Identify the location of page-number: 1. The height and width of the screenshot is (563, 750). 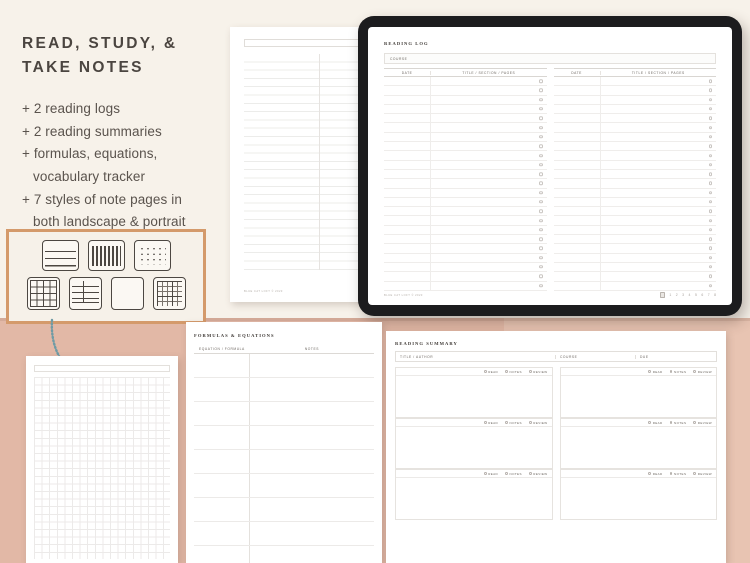
(670, 295).